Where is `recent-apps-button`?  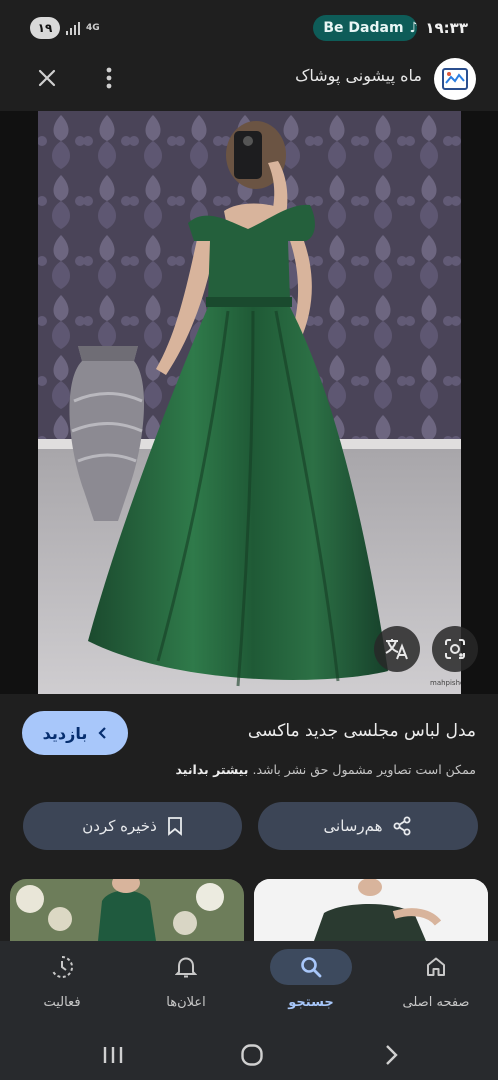
recent-apps-button is located at coordinates (113, 1055).